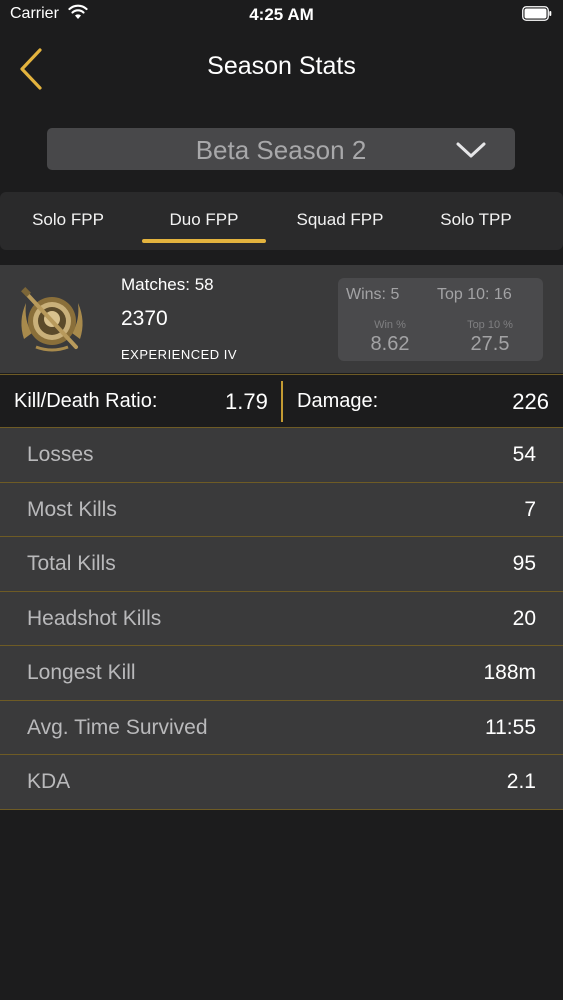 This screenshot has height=1000, width=563. I want to click on stat-value: 2.1, so click(521, 781).